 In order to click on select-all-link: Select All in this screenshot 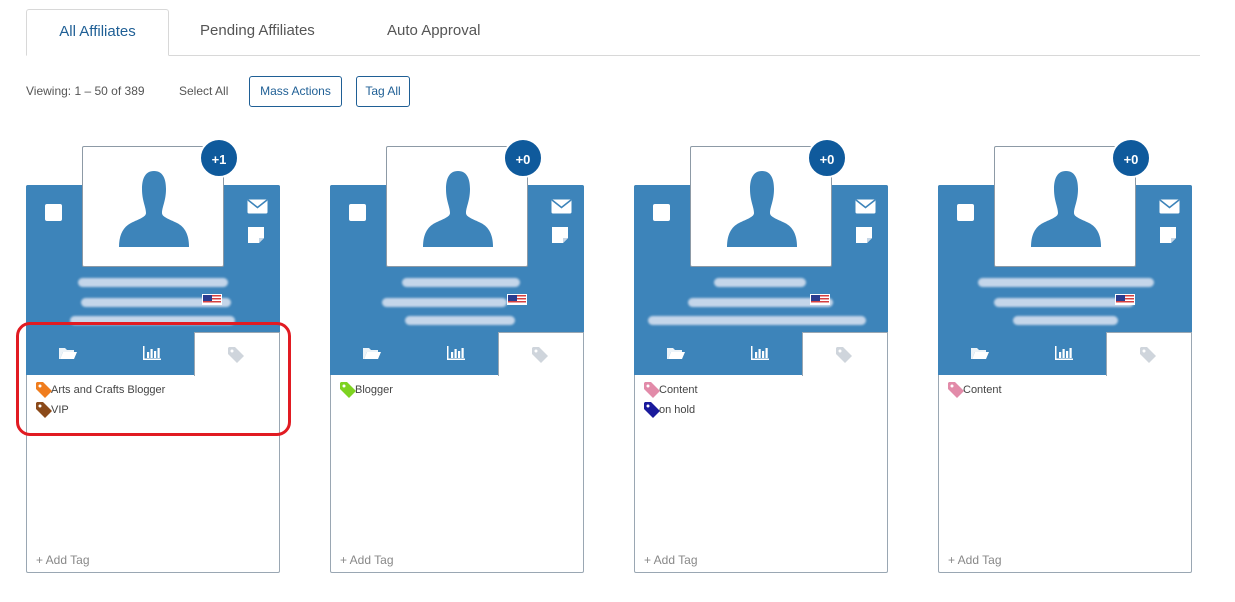, I will do `click(203, 91)`.